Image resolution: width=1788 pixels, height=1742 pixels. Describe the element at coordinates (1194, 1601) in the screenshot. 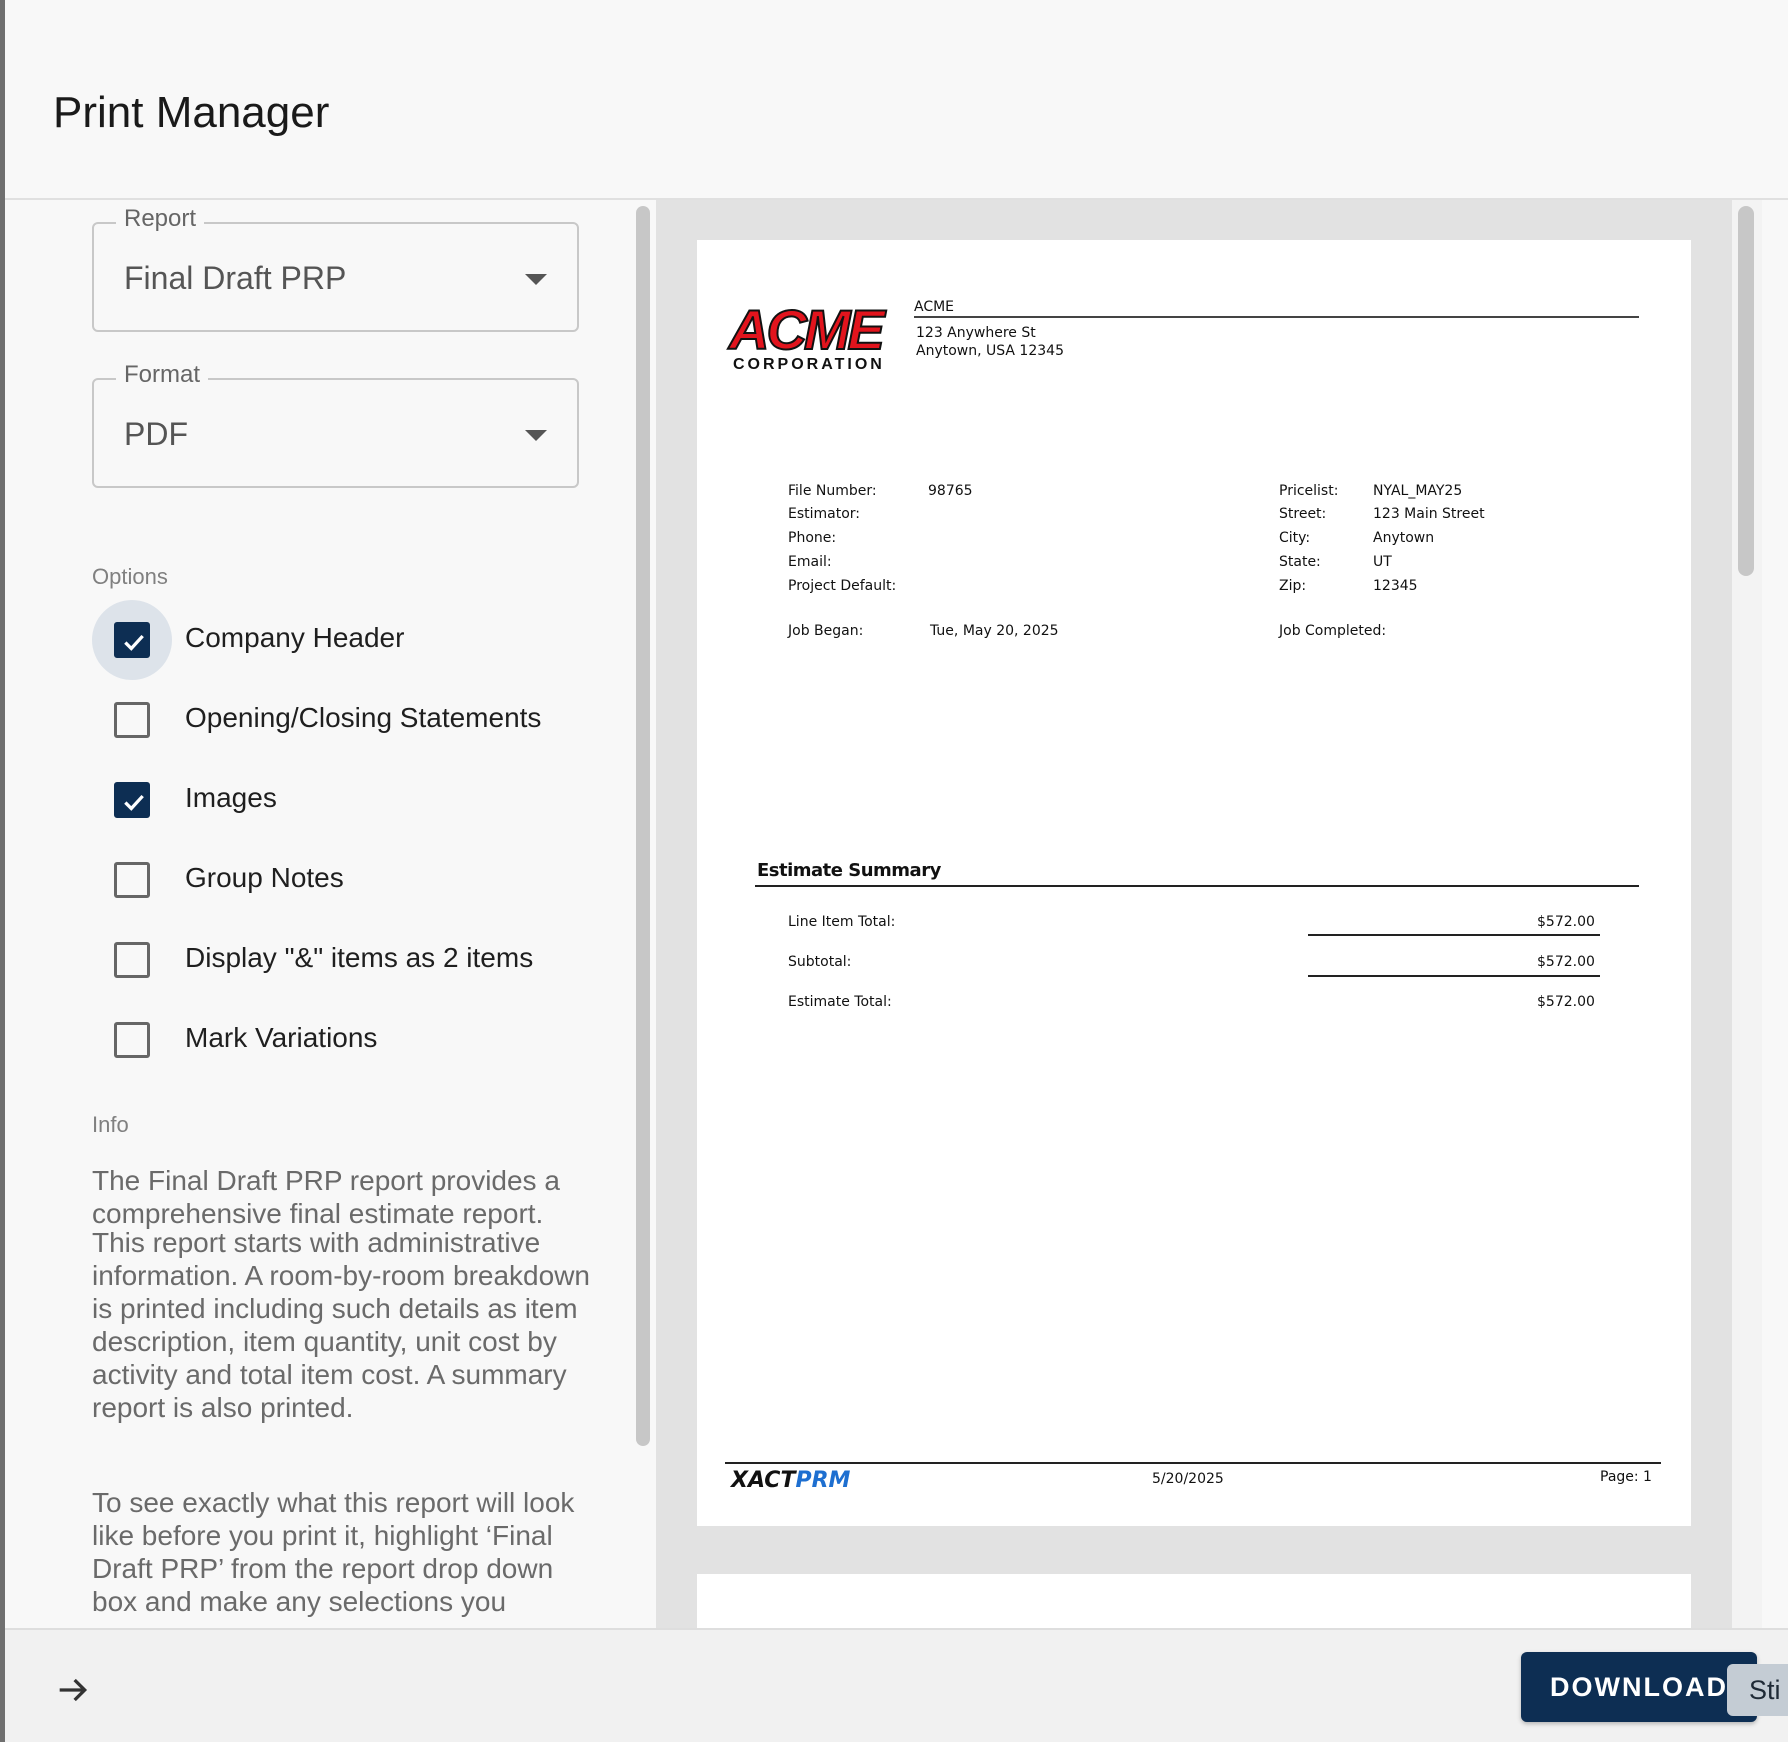

I see `preview-page` at that location.